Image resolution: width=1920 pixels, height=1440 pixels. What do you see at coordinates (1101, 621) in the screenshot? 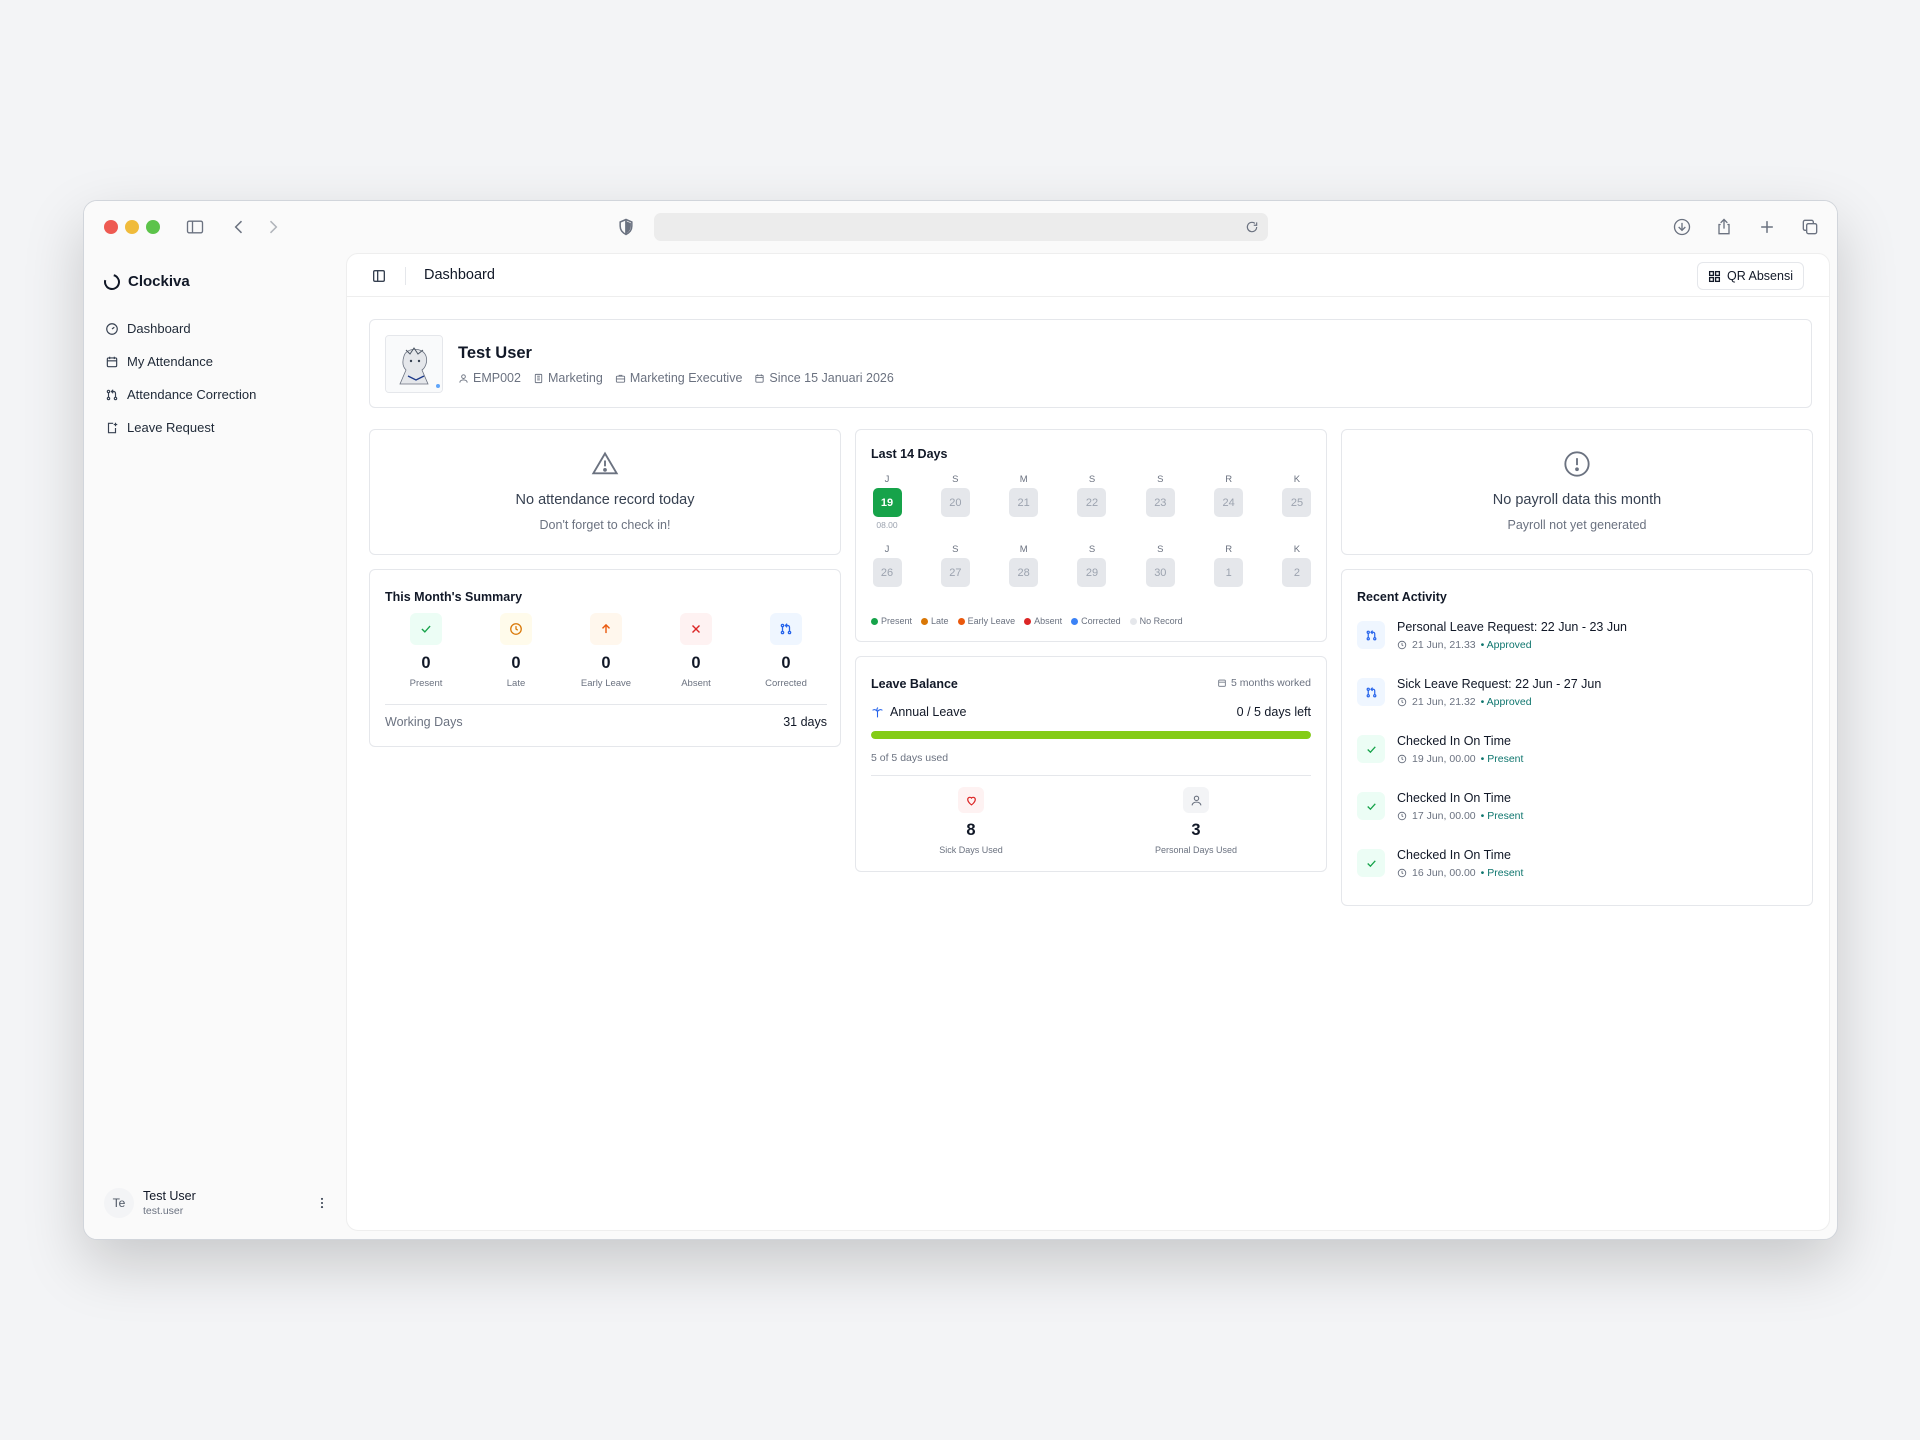
I see `legend-label: Corrected` at bounding box center [1101, 621].